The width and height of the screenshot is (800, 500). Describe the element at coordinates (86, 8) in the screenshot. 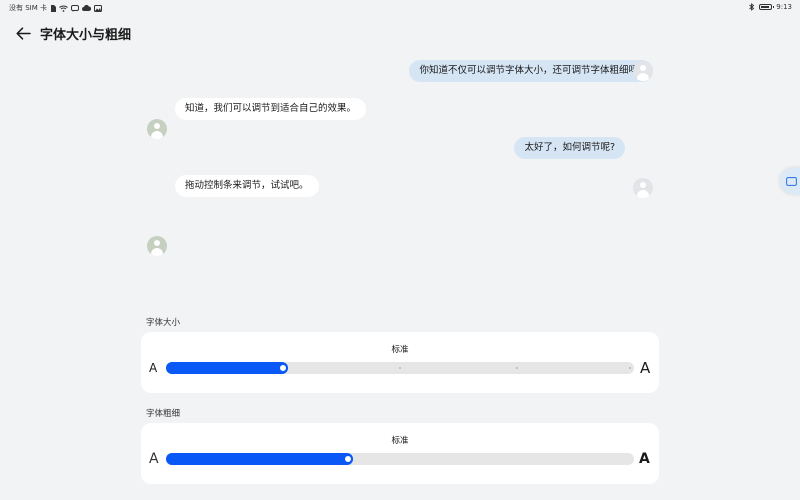

I see `cloud-icon` at that location.